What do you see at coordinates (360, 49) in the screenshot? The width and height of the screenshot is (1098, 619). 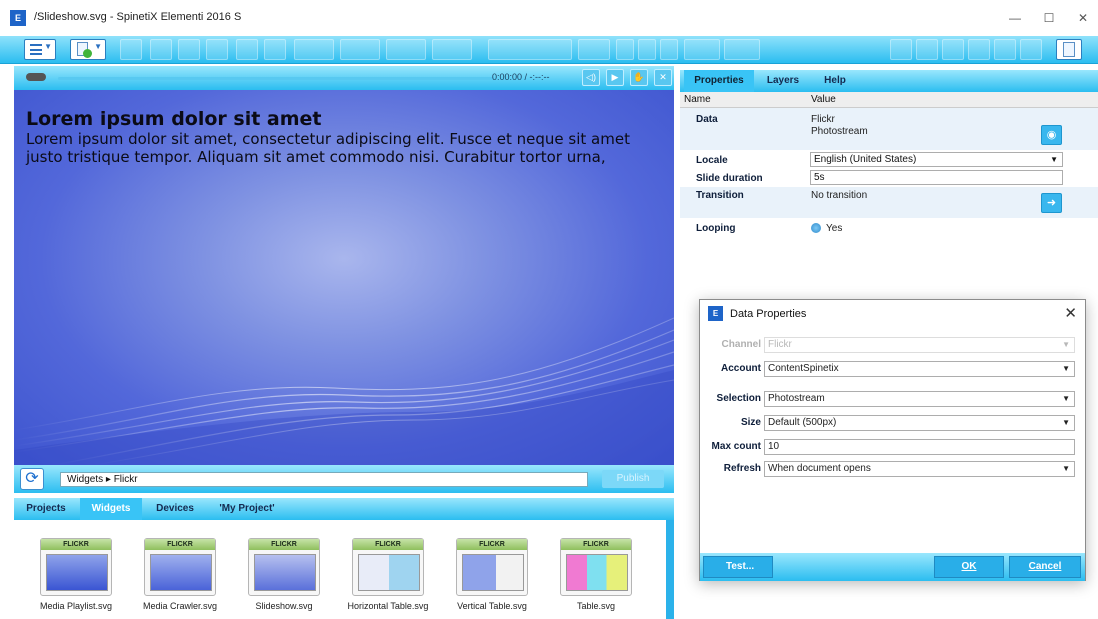 I see `layer-order-button` at bounding box center [360, 49].